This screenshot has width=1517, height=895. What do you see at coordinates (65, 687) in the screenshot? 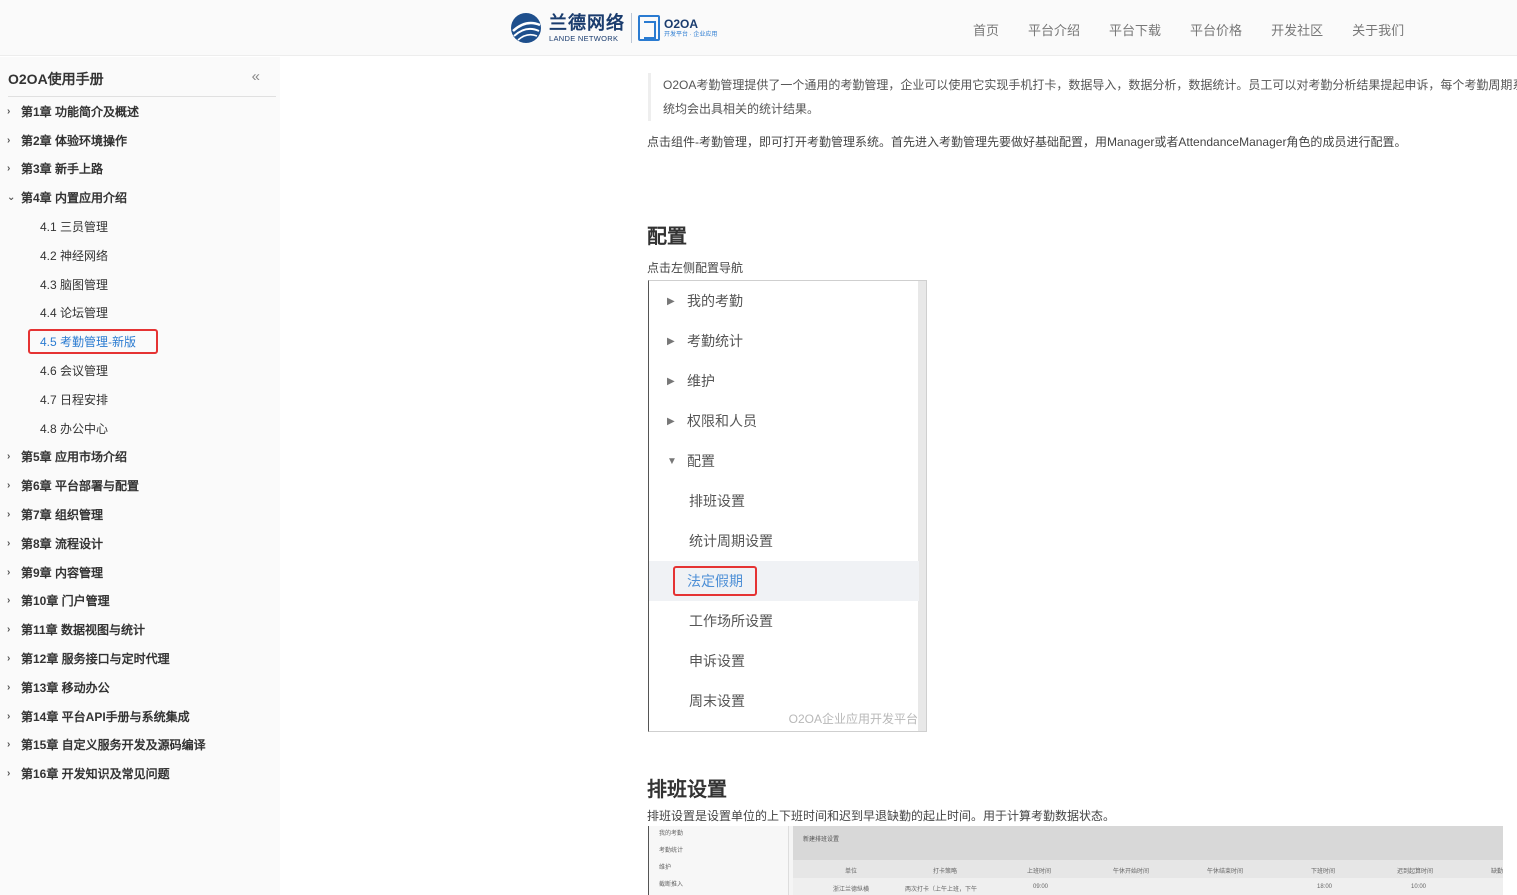
I see `sidebar-item-label: 第13章 移动办公` at bounding box center [65, 687].